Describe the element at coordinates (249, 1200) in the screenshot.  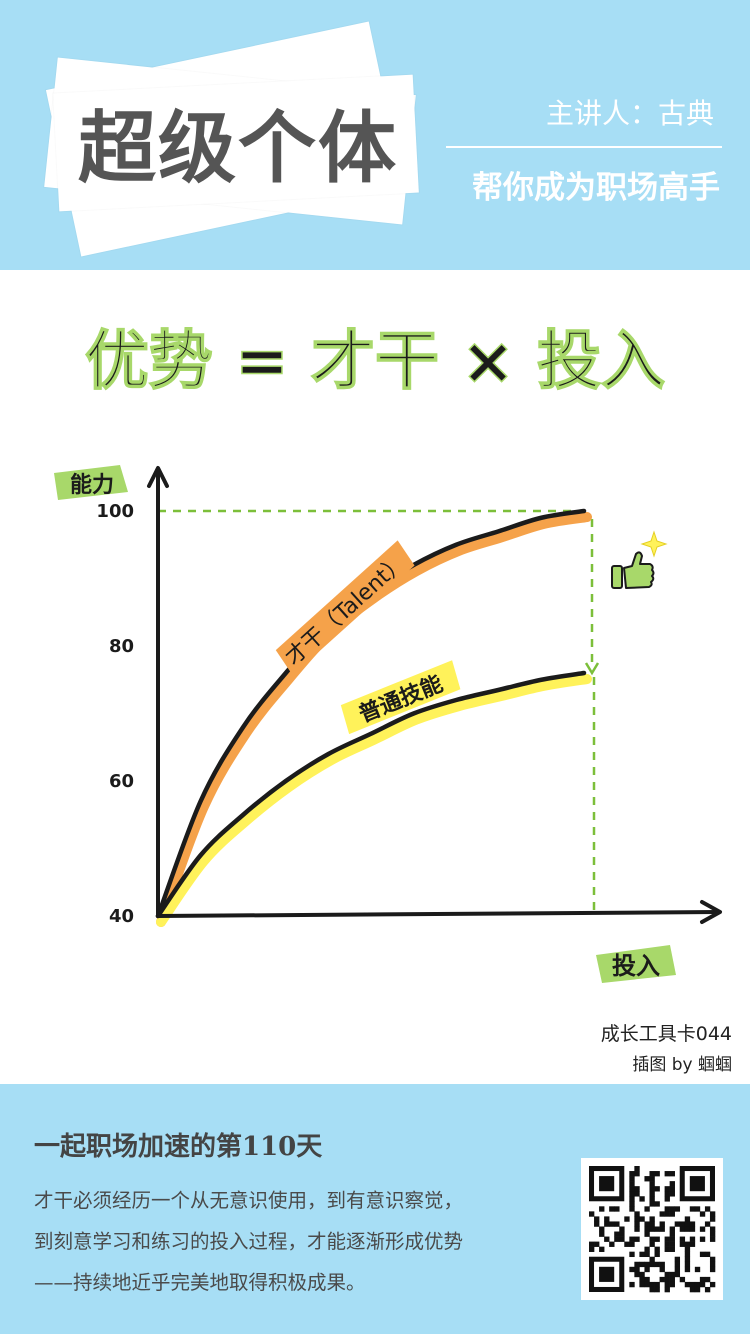
I see `footer-body-line: 才干必须经历一个从无意识使用，到有意识察觉，` at that location.